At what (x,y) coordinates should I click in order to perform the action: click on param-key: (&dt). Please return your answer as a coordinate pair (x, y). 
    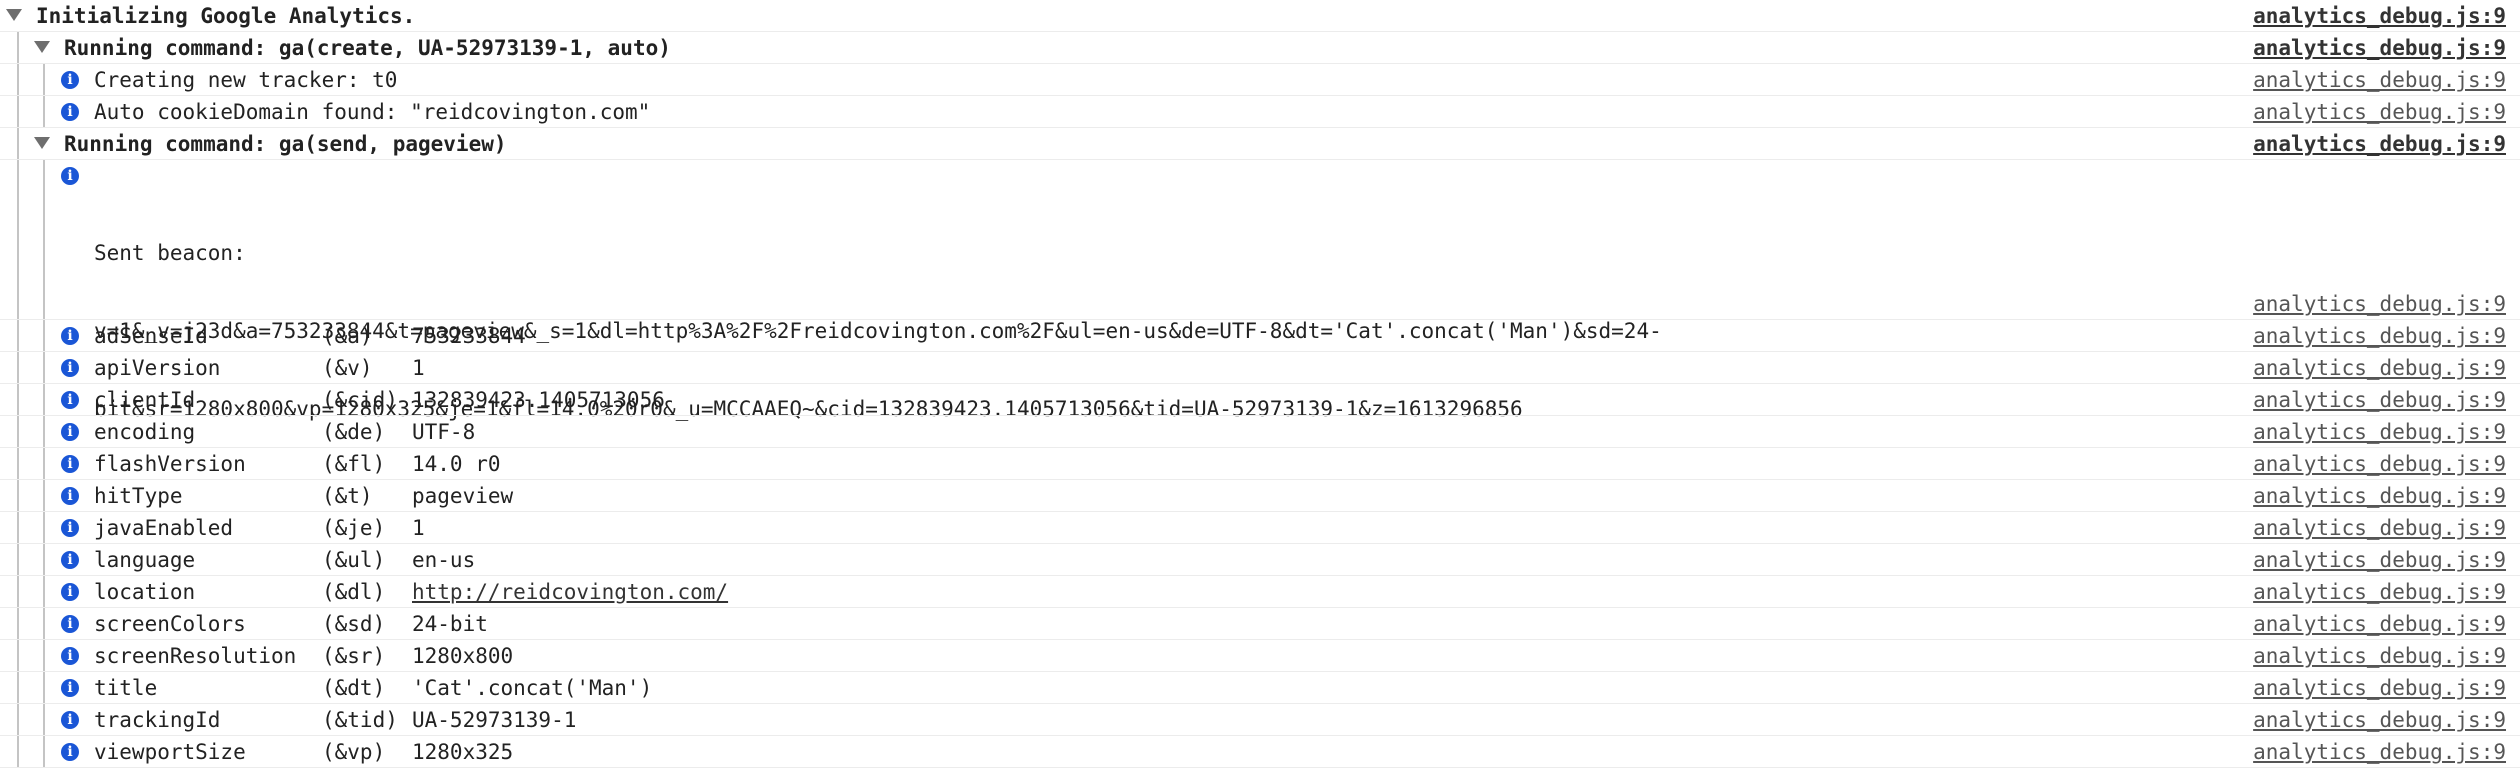
    Looking at the image, I should click on (354, 688).